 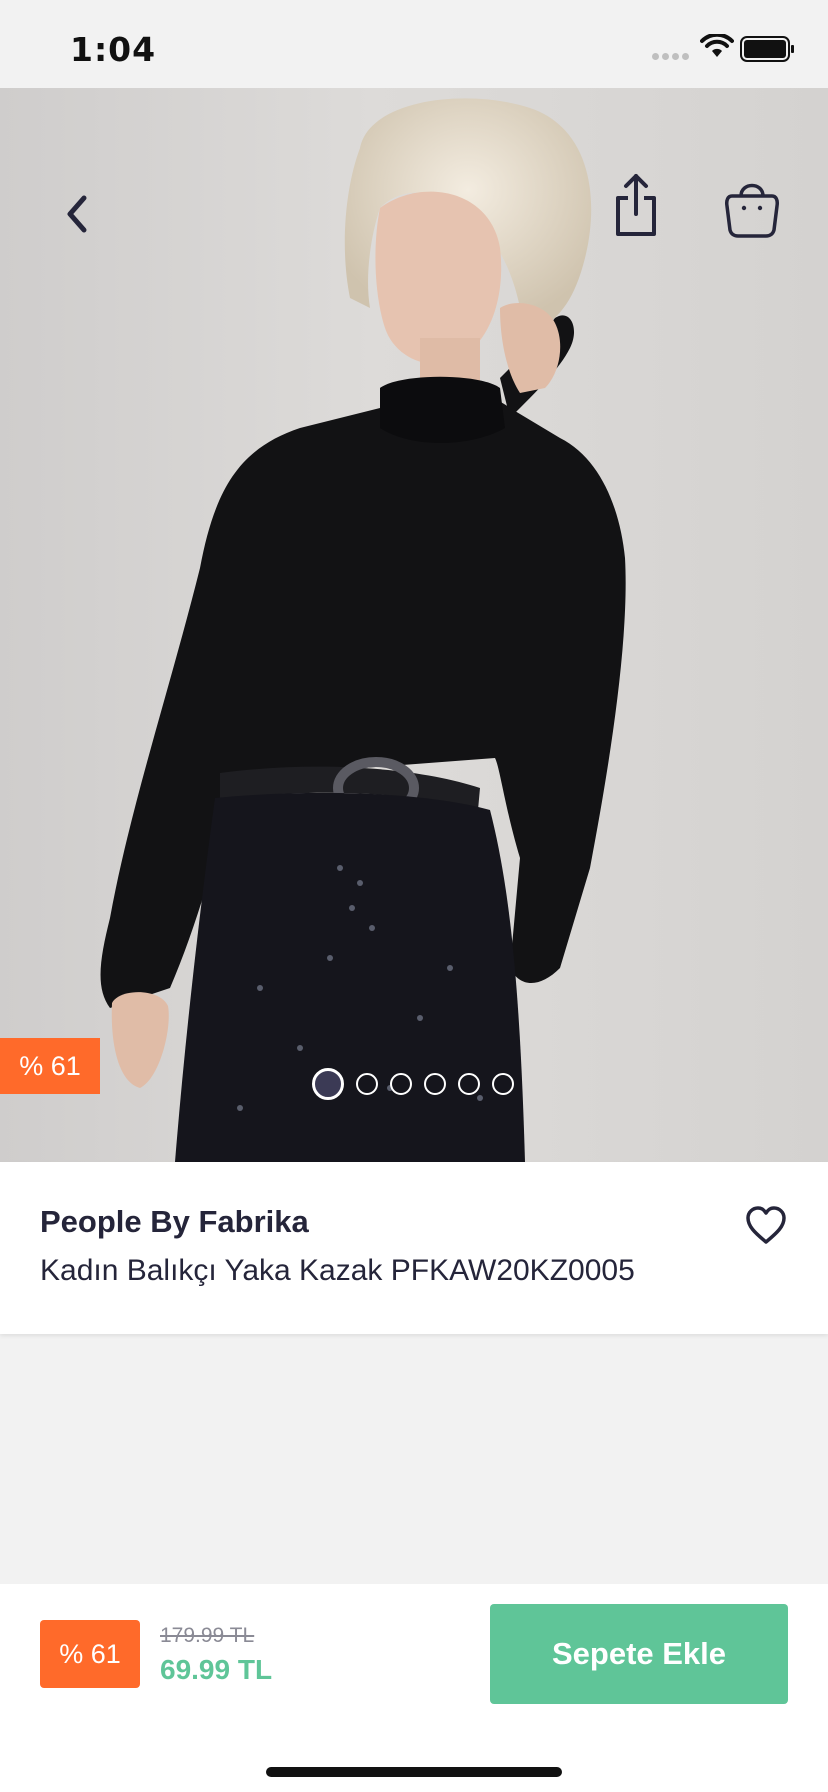 I want to click on image-pager, so click(x=413, y=1084).